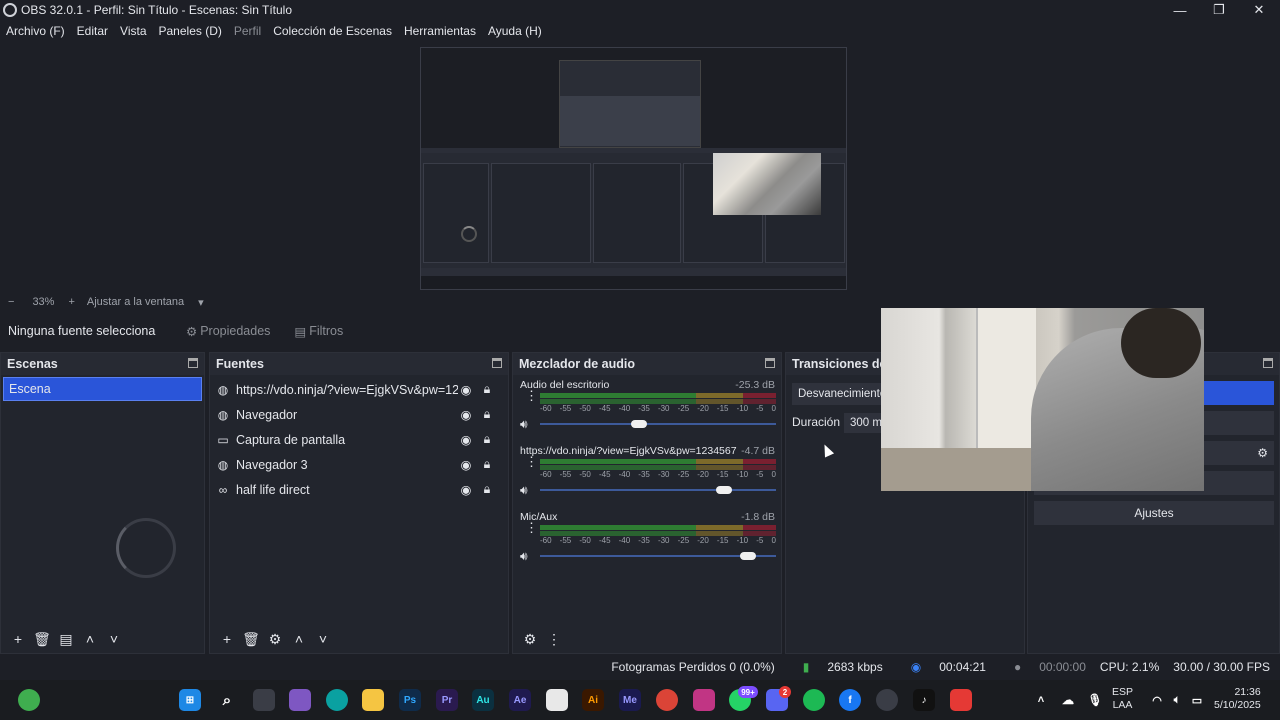 The width and height of the screenshot is (1280, 720). What do you see at coordinates (1237, 699) in the screenshot?
I see `clock: 21:36 5/10/2025` at bounding box center [1237, 699].